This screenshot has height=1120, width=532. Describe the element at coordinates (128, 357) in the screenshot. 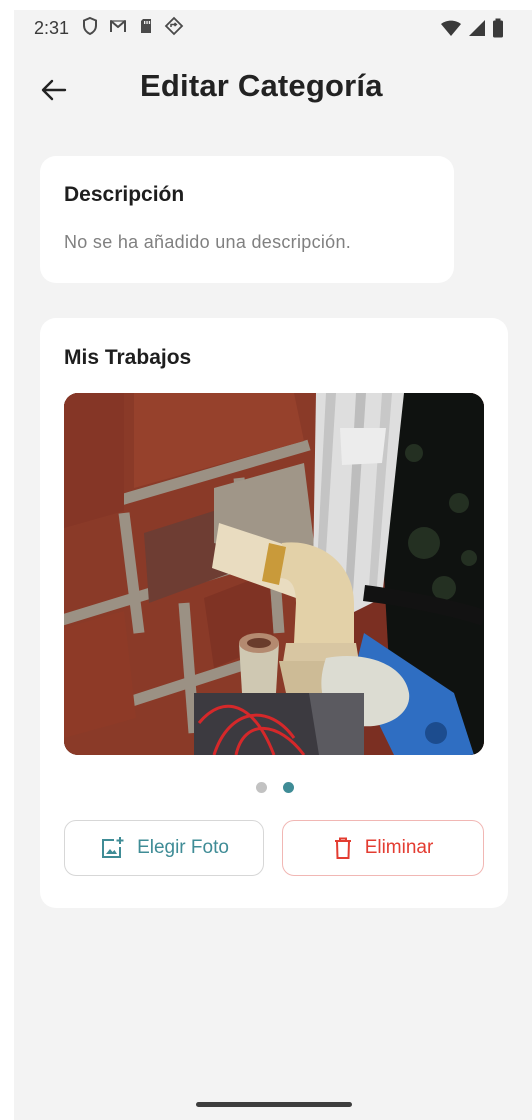

I see `works-heading: Mis Trabajos` at that location.